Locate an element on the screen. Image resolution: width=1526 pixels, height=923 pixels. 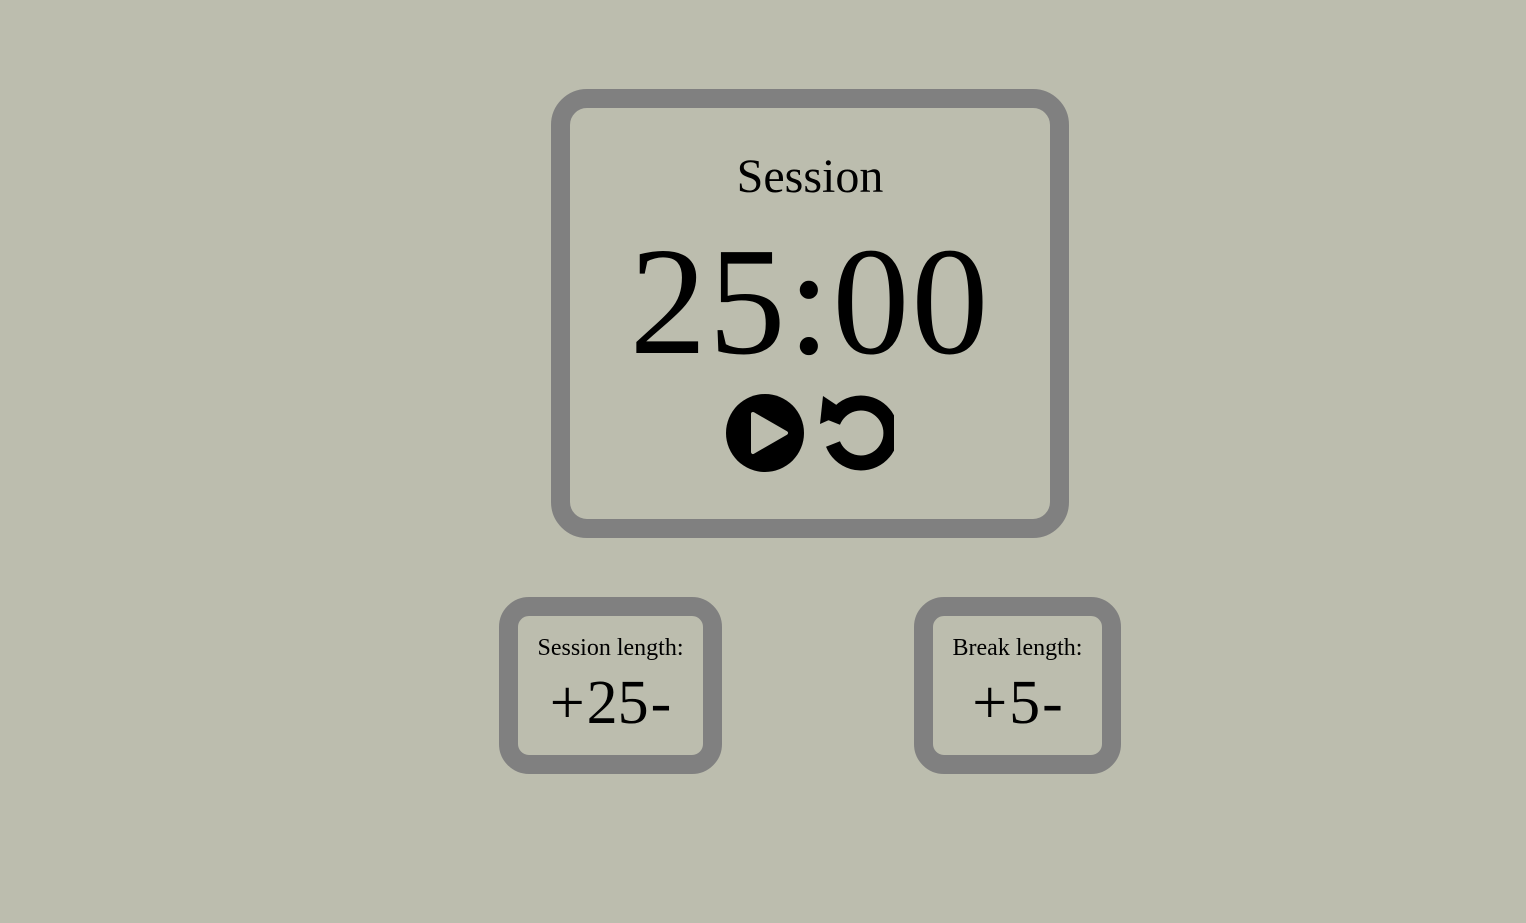
break-length-label: Break length: is located at coordinates (1017, 648).